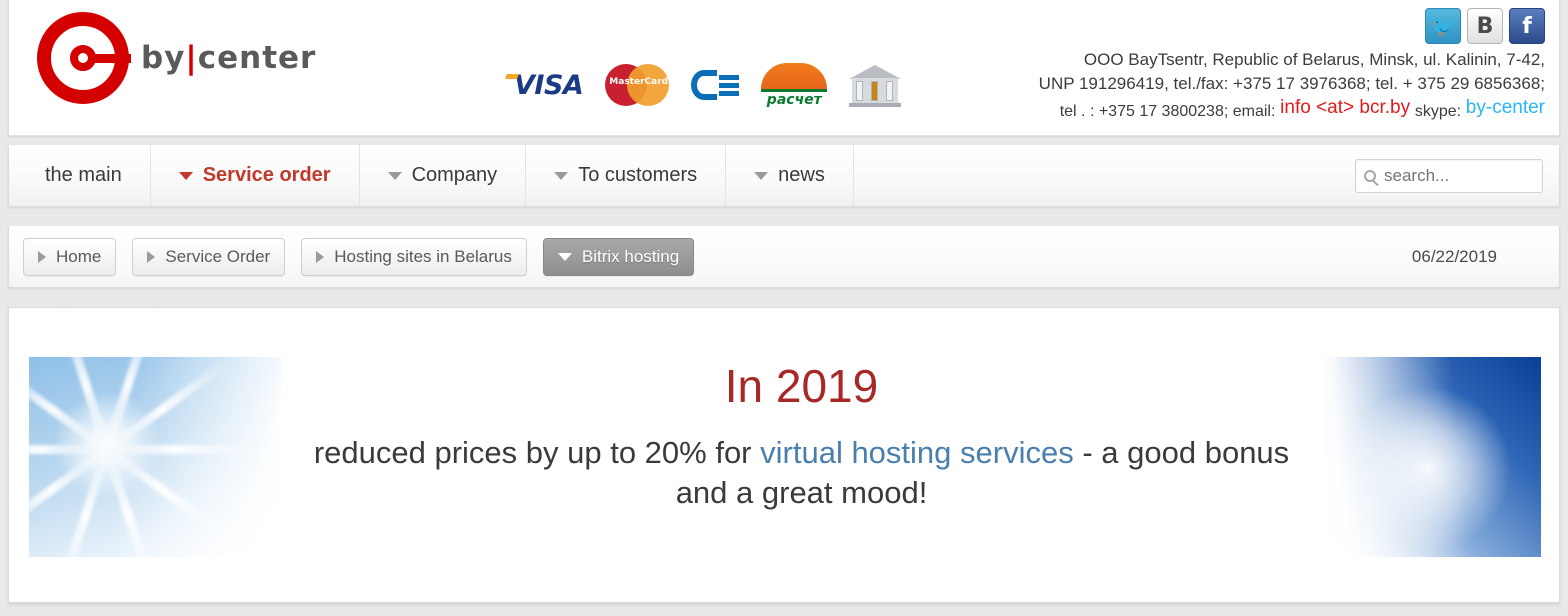  I want to click on vk-letter: B, so click(1485, 26).